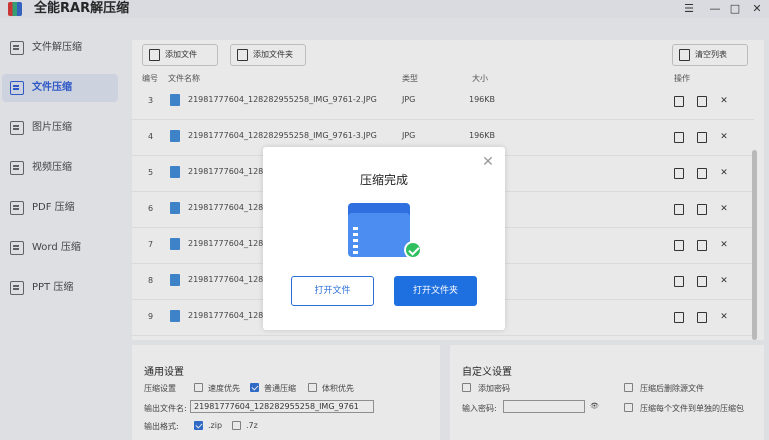 This screenshot has width=769, height=440. Describe the element at coordinates (379, 235) in the screenshot. I see `folder-front-shape` at that location.